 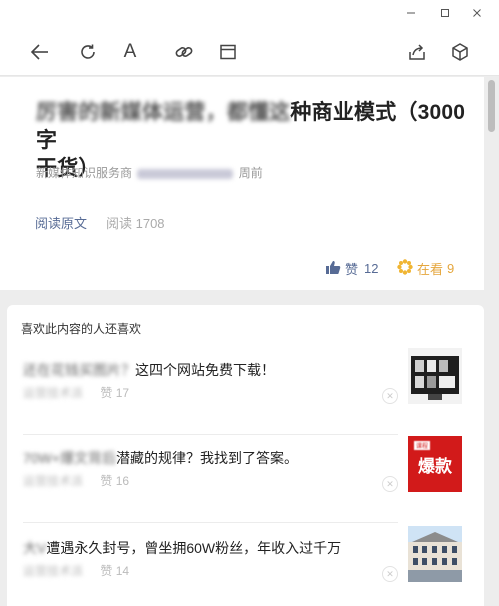 I want to click on thumbs-up-icon, so click(x=333, y=269).